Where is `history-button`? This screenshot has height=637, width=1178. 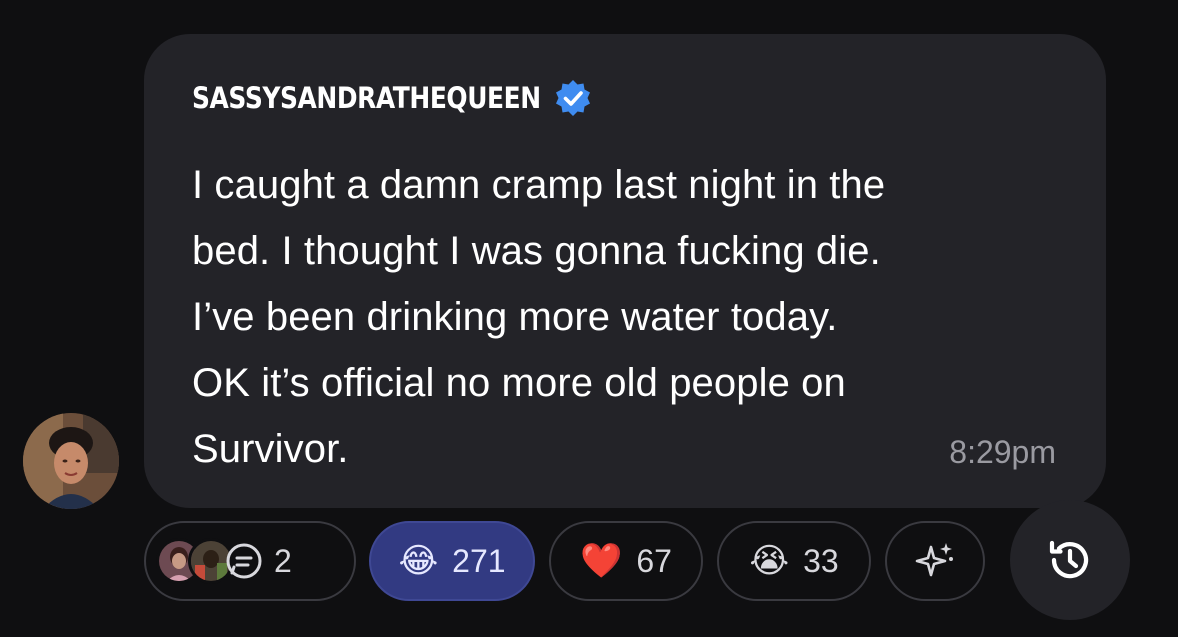 history-button is located at coordinates (1070, 560).